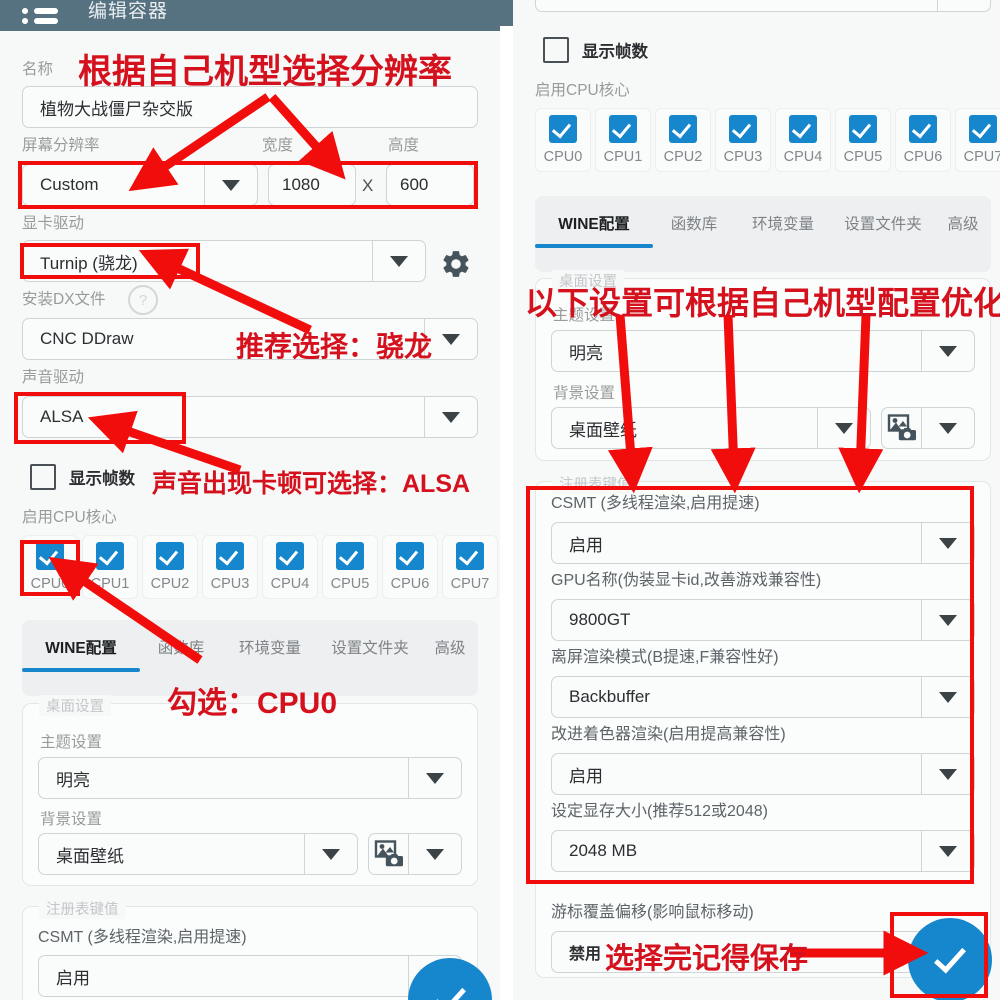 Image resolution: width=1000 pixels, height=1000 pixels. What do you see at coordinates (456, 264) in the screenshot?
I see `gear-icon` at bounding box center [456, 264].